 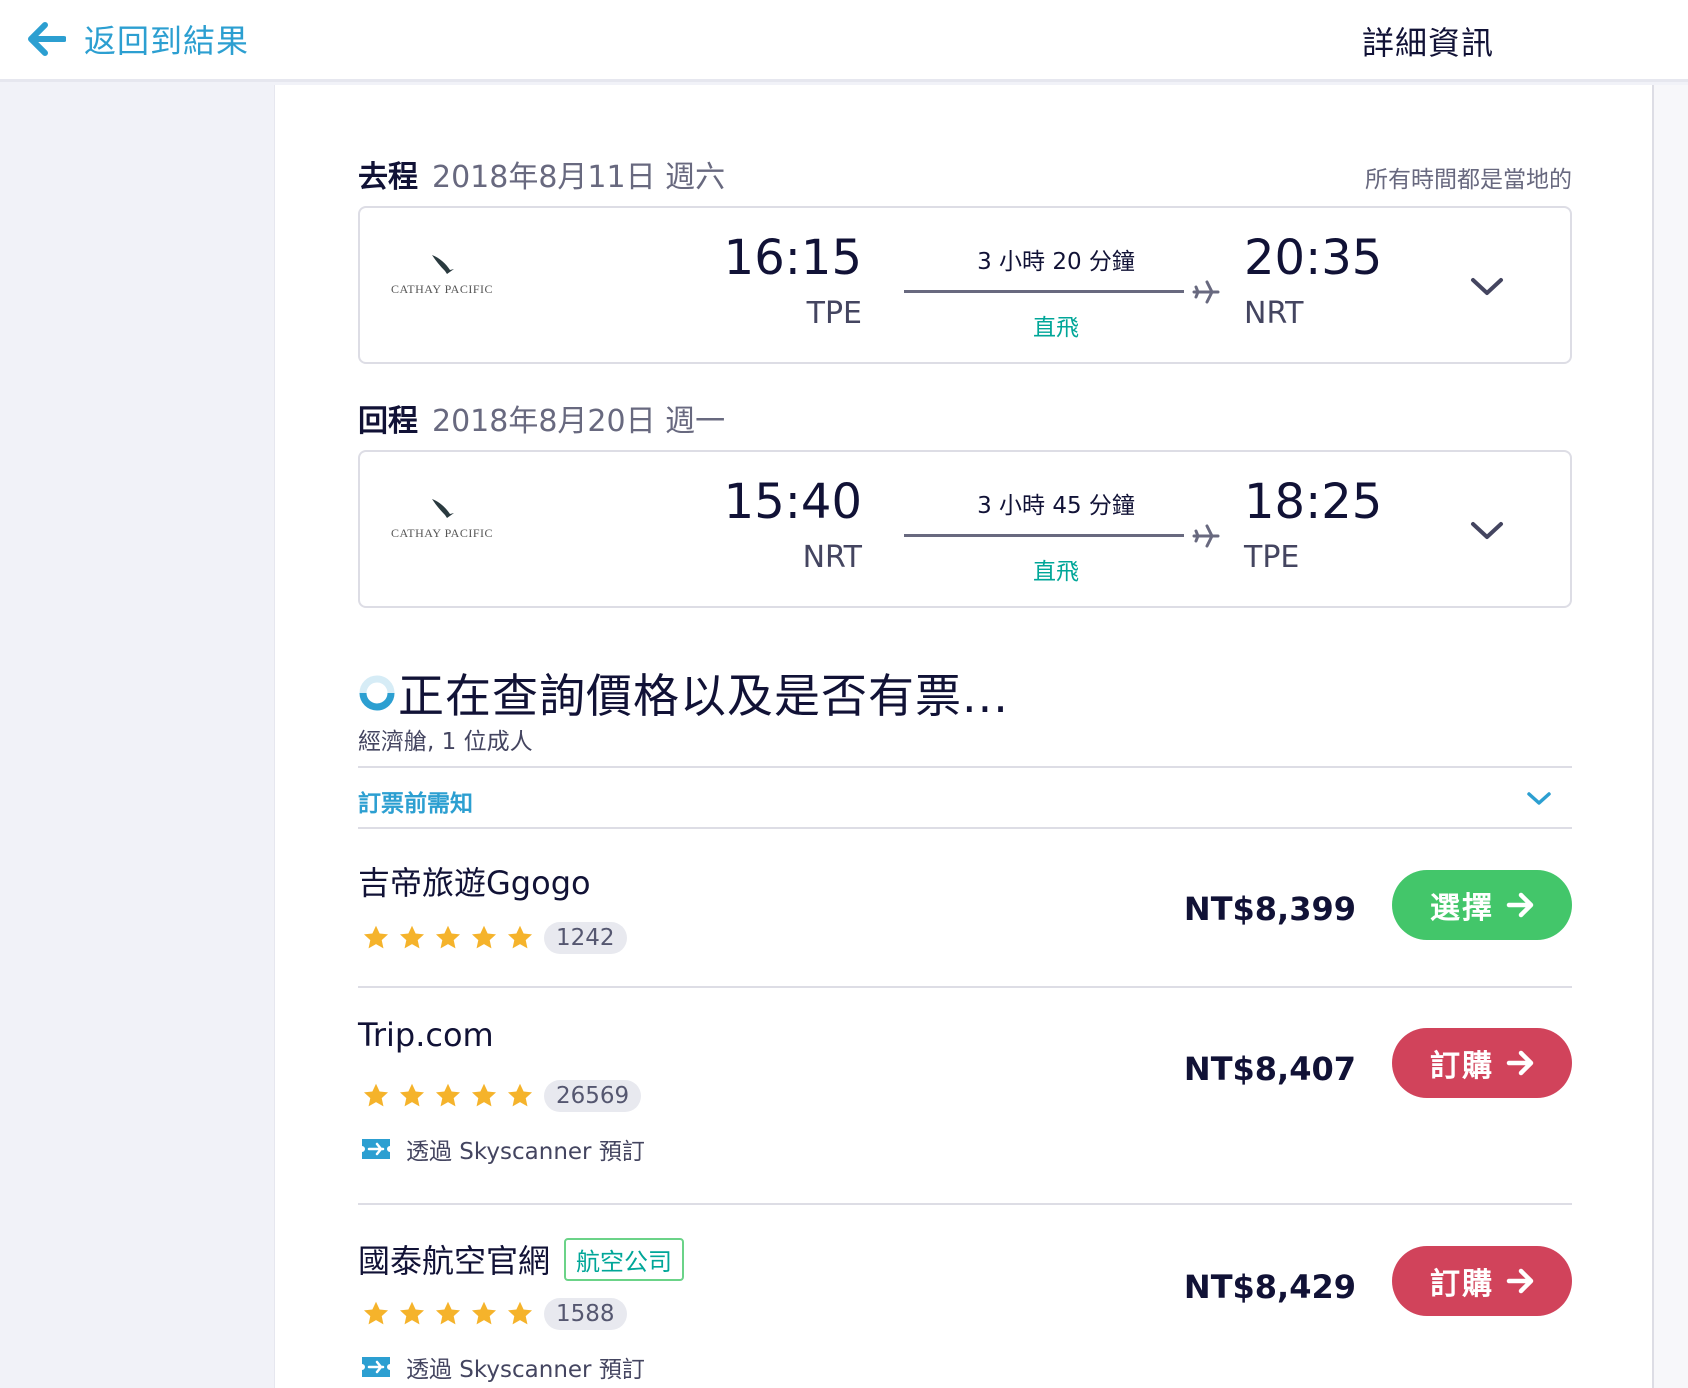 What do you see at coordinates (579, 421) in the screenshot?
I see `leg-date: 2018年8月20日 週一` at bounding box center [579, 421].